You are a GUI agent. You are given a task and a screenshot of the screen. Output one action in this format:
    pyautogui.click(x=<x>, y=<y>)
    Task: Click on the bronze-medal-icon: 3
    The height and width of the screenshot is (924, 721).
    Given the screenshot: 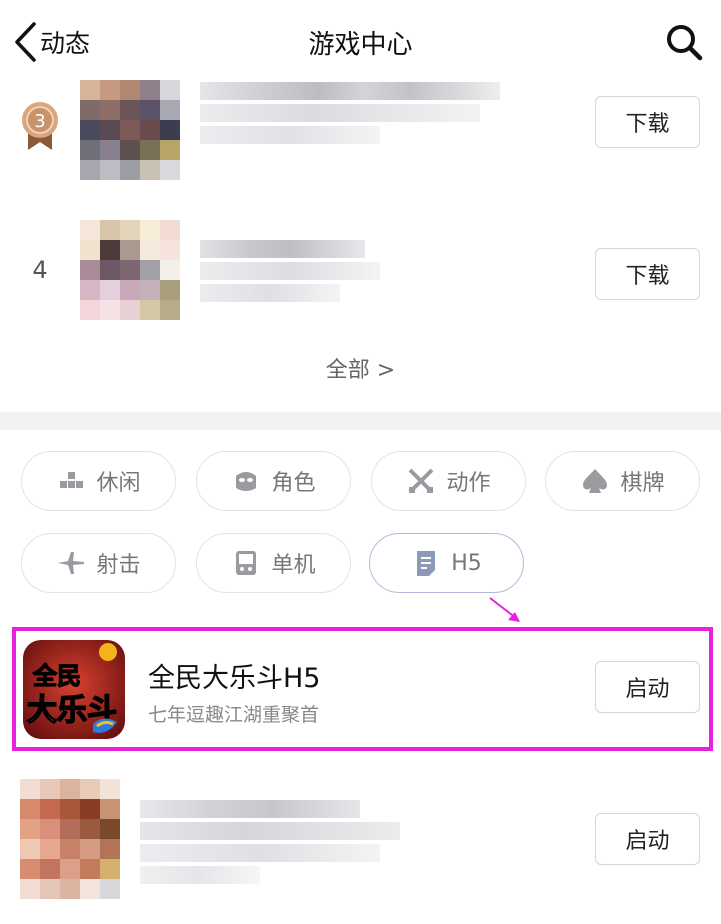 What is the action you would take?
    pyautogui.click(x=40, y=126)
    